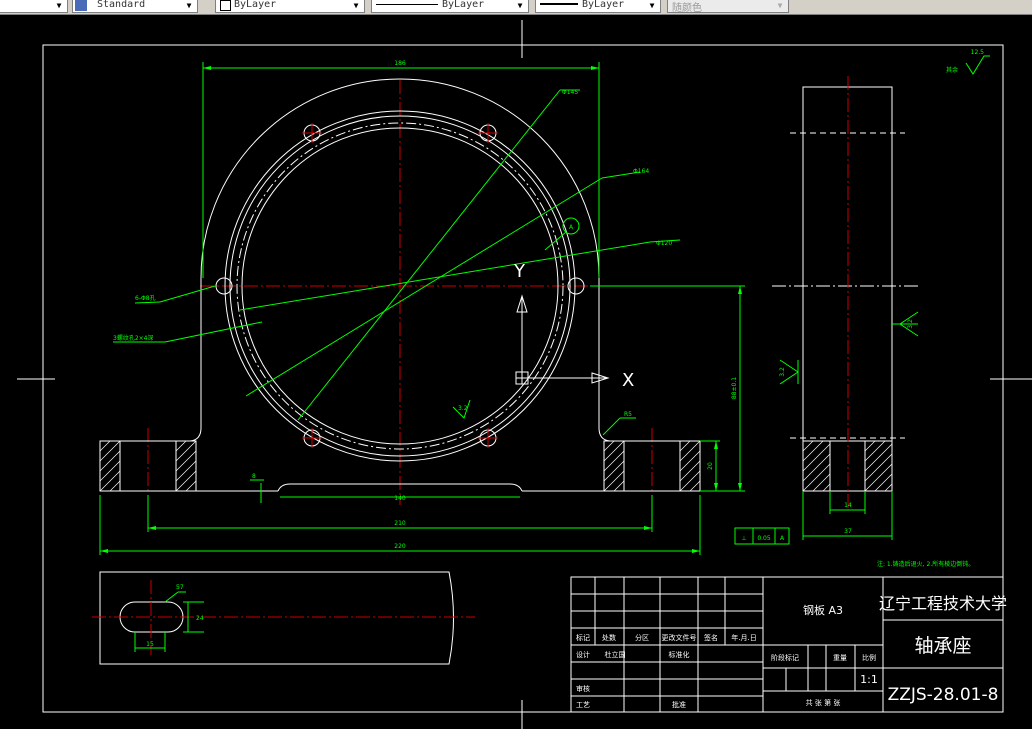 The height and width of the screenshot is (729, 1032). What do you see at coordinates (400, 523) in the screenshot?
I see `dim-base-inner: 210` at bounding box center [400, 523].